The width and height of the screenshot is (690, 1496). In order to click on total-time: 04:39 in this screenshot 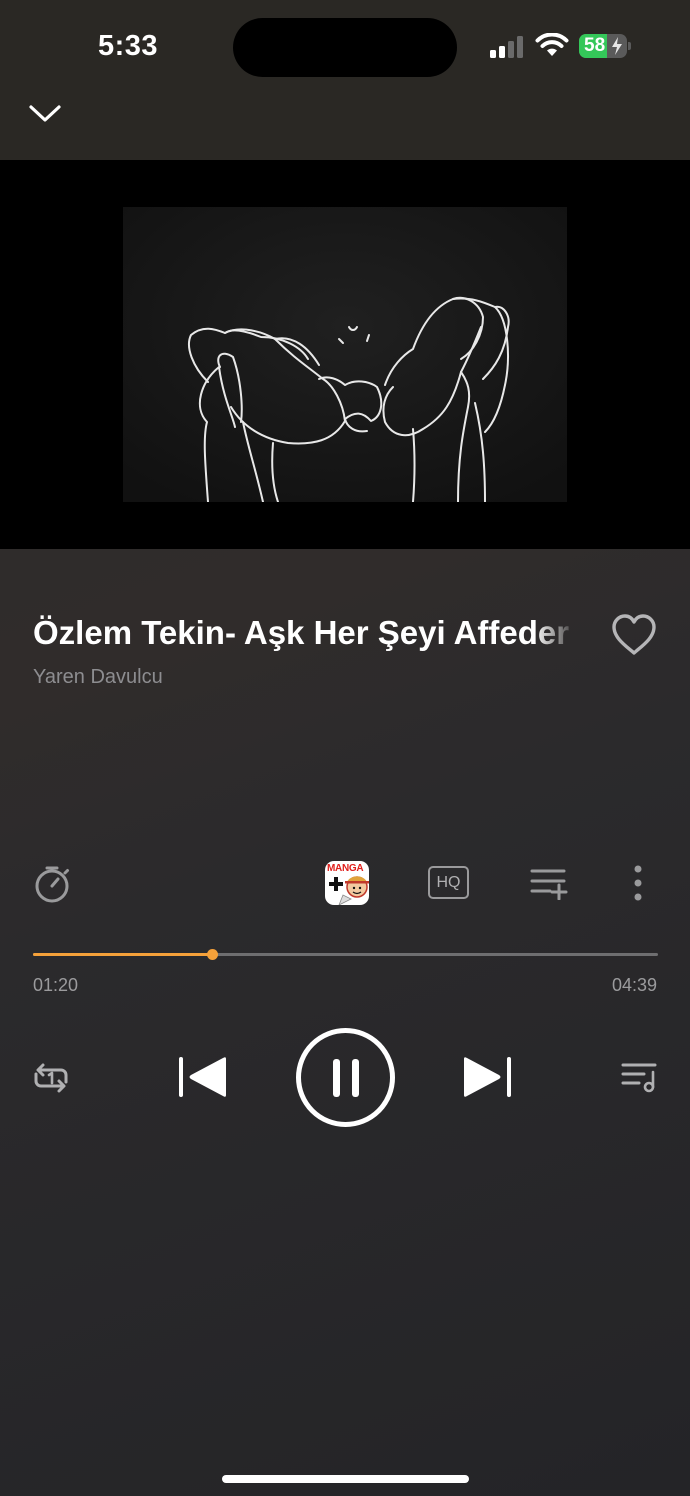, I will do `click(634, 985)`.